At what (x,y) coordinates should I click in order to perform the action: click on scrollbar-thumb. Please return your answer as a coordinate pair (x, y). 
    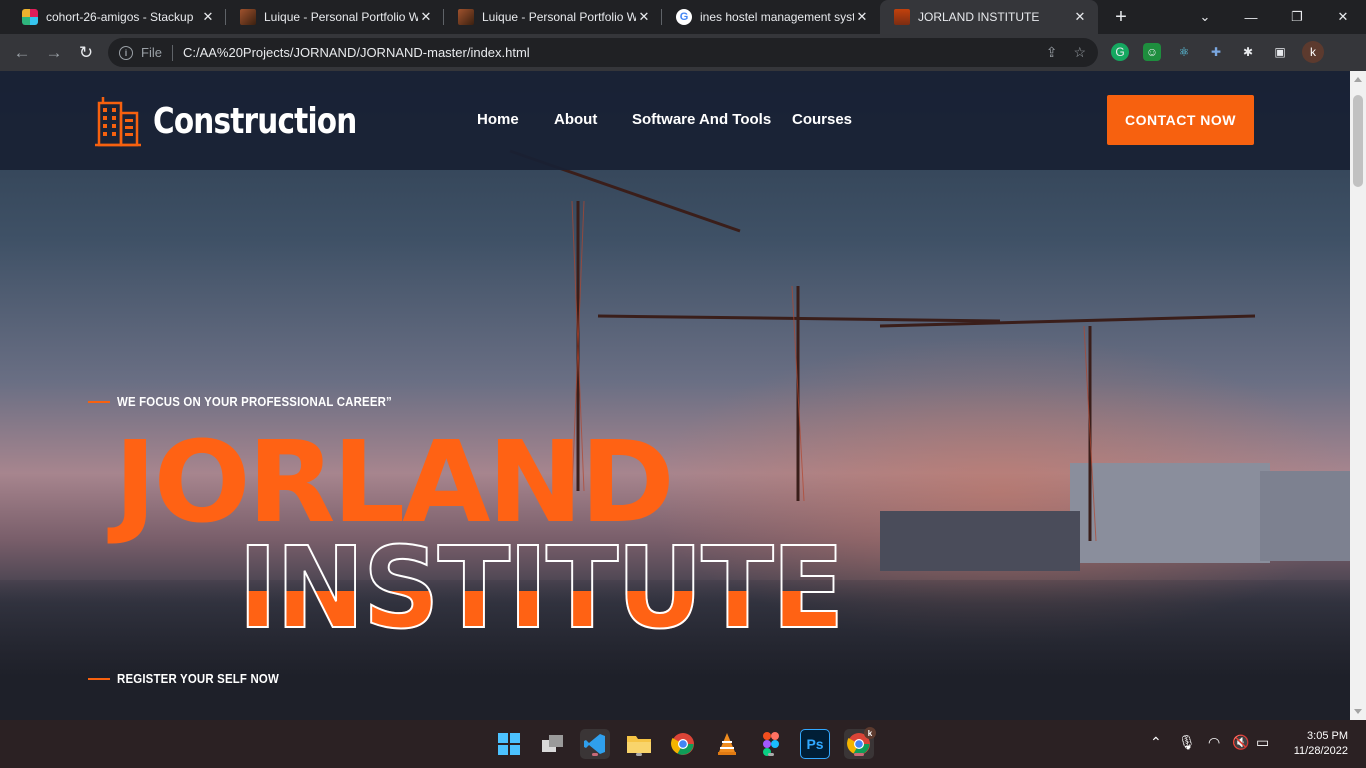
    Looking at the image, I should click on (1358, 141).